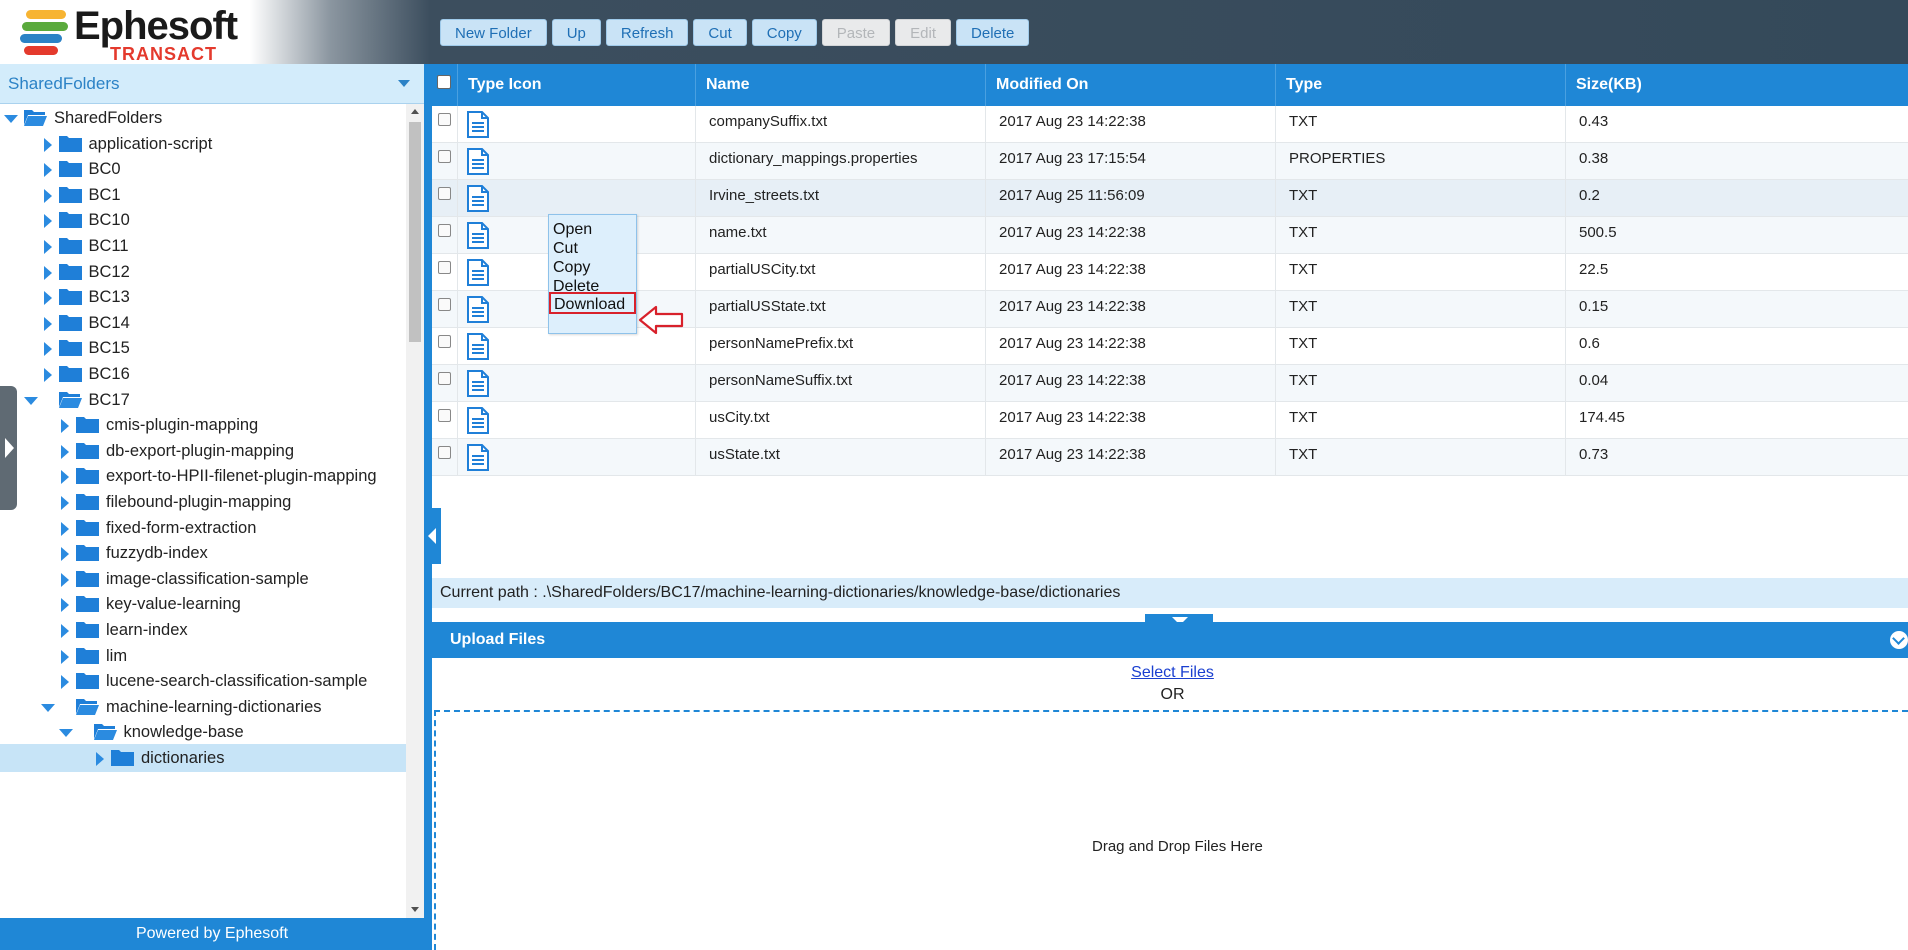 The height and width of the screenshot is (950, 1908). What do you see at coordinates (1420, 85) in the screenshot?
I see `header-type: Type` at bounding box center [1420, 85].